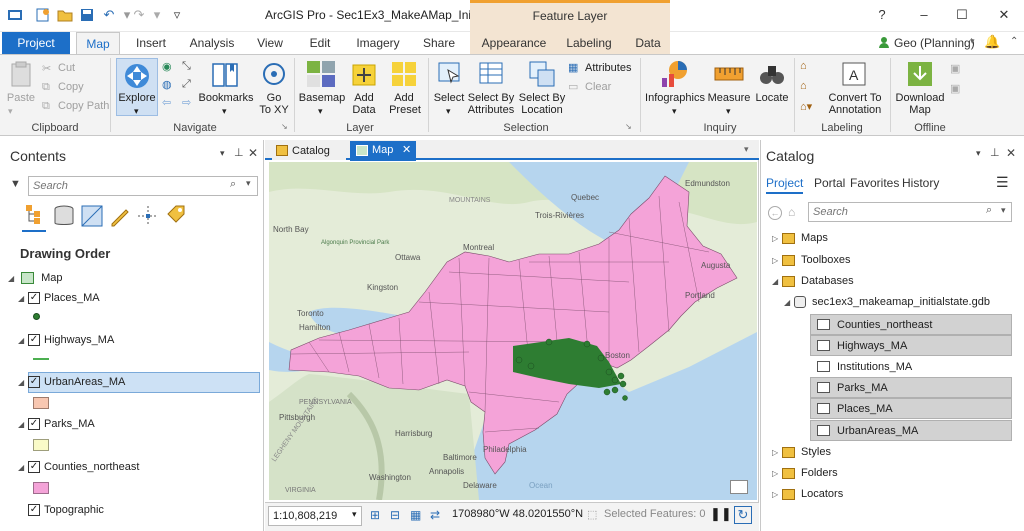 This screenshot has width=1024, height=531. Describe the element at coordinates (46, 106) in the screenshot. I see `copy-path-icon: ⧉` at that location.